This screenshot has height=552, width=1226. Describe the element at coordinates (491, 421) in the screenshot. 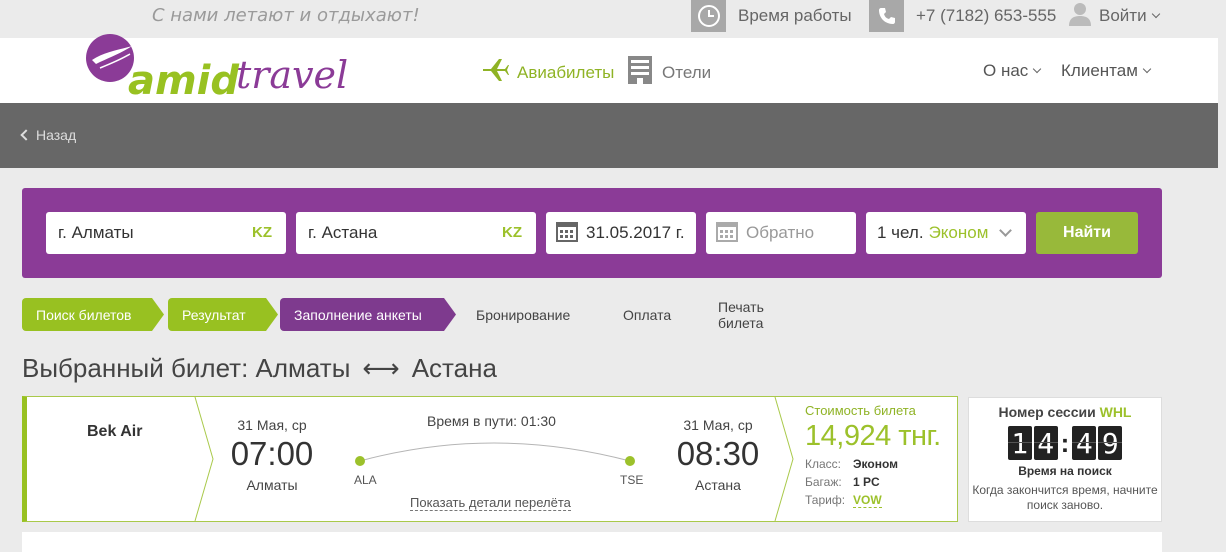

I see `travel-time: Время в пути: 01:30` at that location.